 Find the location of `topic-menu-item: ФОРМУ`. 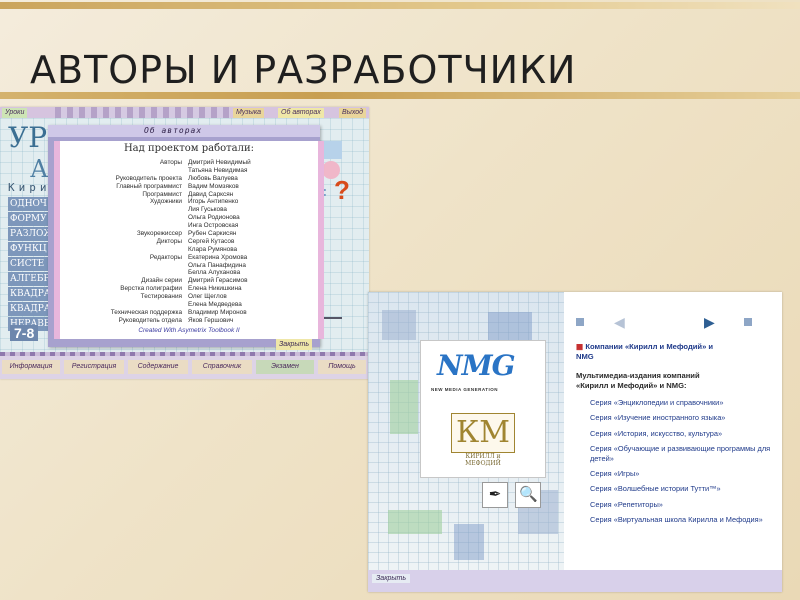

topic-menu-item: ФОРМУ is located at coordinates (29, 219).